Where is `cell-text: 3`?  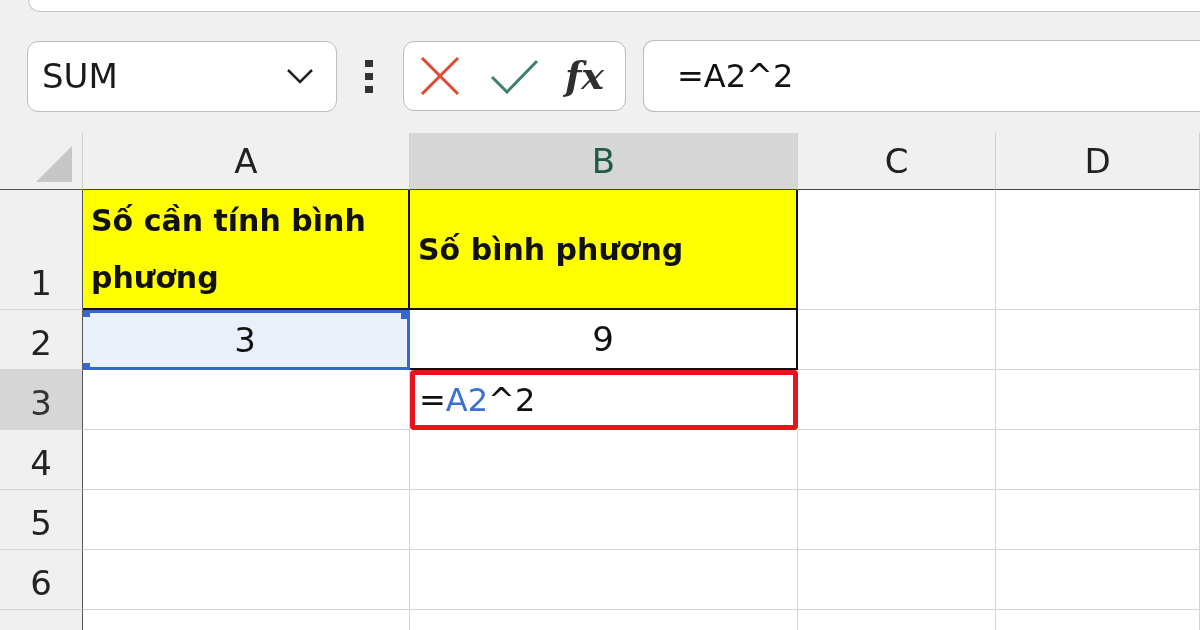 cell-text: 3 is located at coordinates (245, 340).